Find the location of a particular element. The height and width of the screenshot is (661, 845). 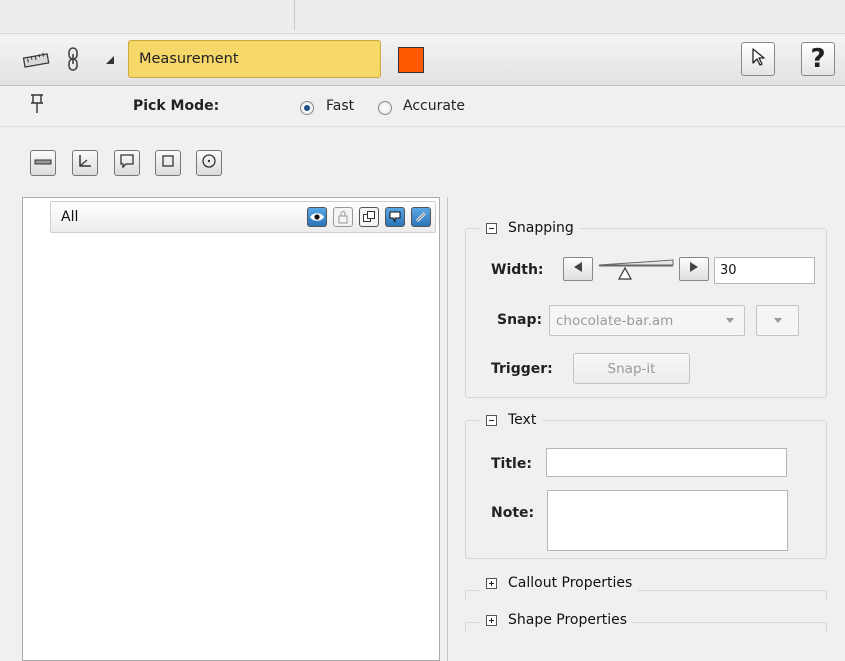

link-icon is located at coordinates (73, 59).